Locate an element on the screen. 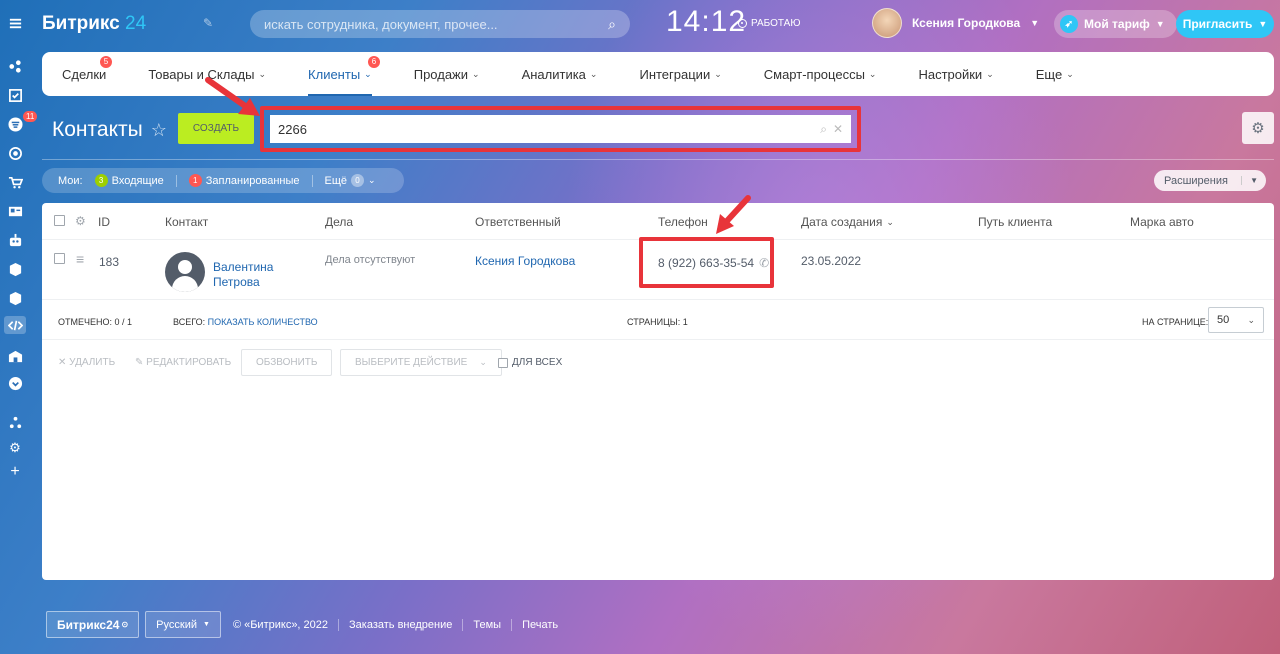 This screenshot has width=1280, height=654. counter-incoming: 3 Входящие is located at coordinates (129, 180).